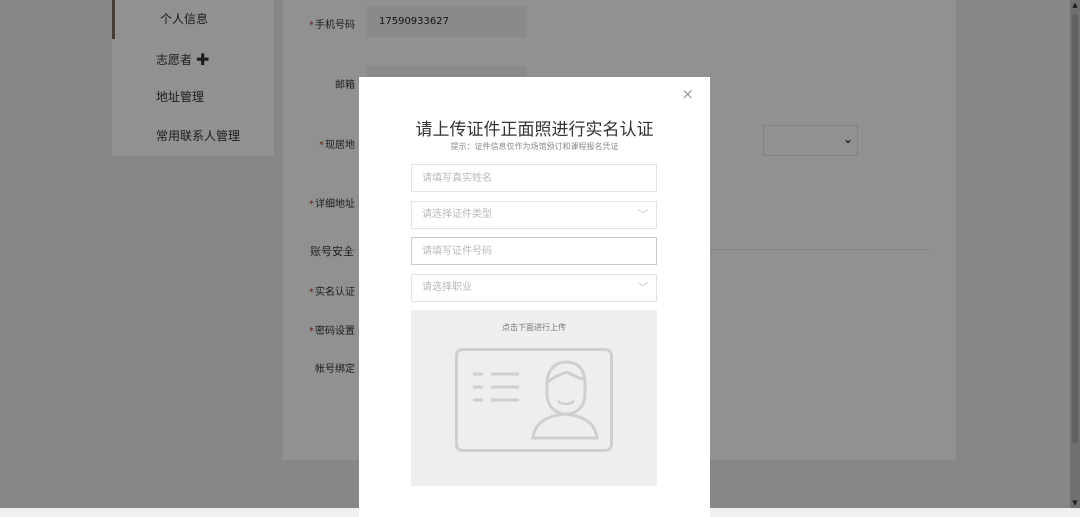 The image size is (1080, 517). Describe the element at coordinates (447, 287) in the screenshot. I see `occupation-placeholder: 请选择职业` at that location.